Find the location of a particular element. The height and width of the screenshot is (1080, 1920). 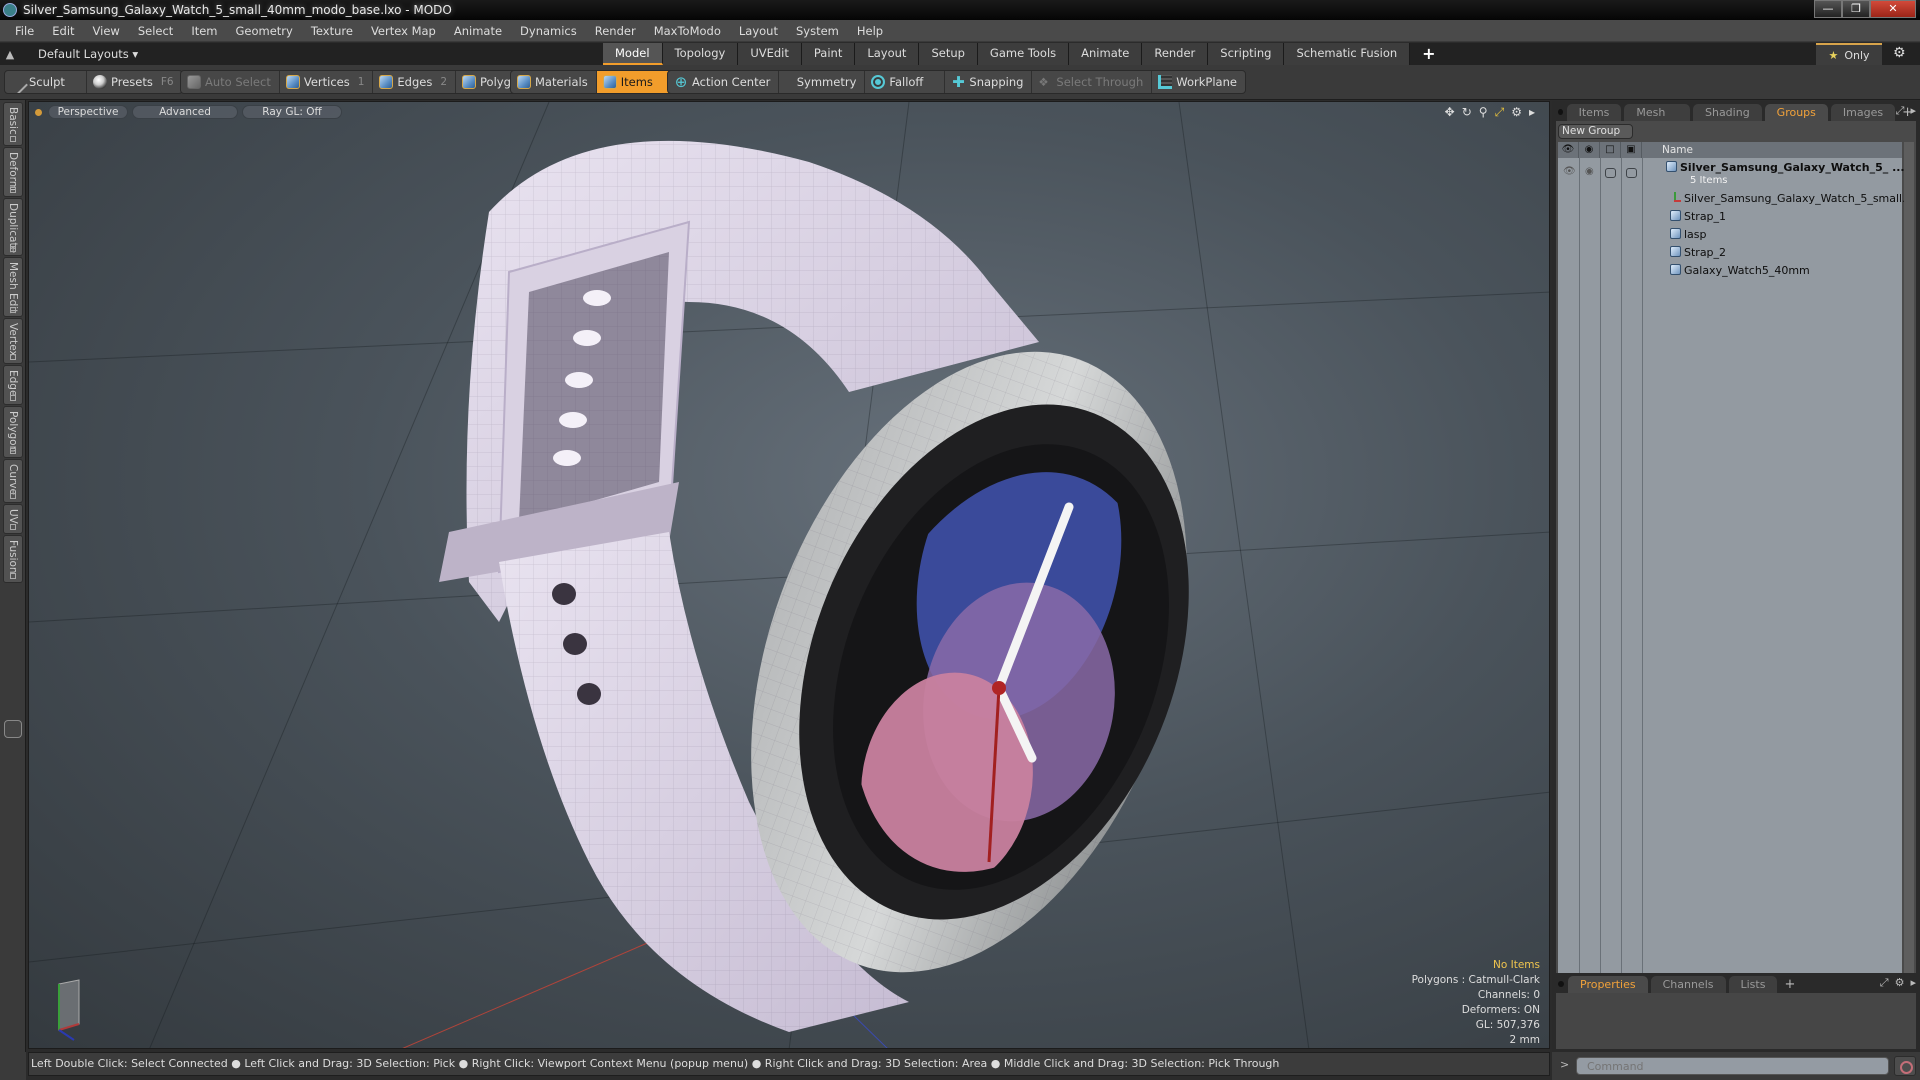

restore-button: ❐ is located at coordinates (1856, 9).